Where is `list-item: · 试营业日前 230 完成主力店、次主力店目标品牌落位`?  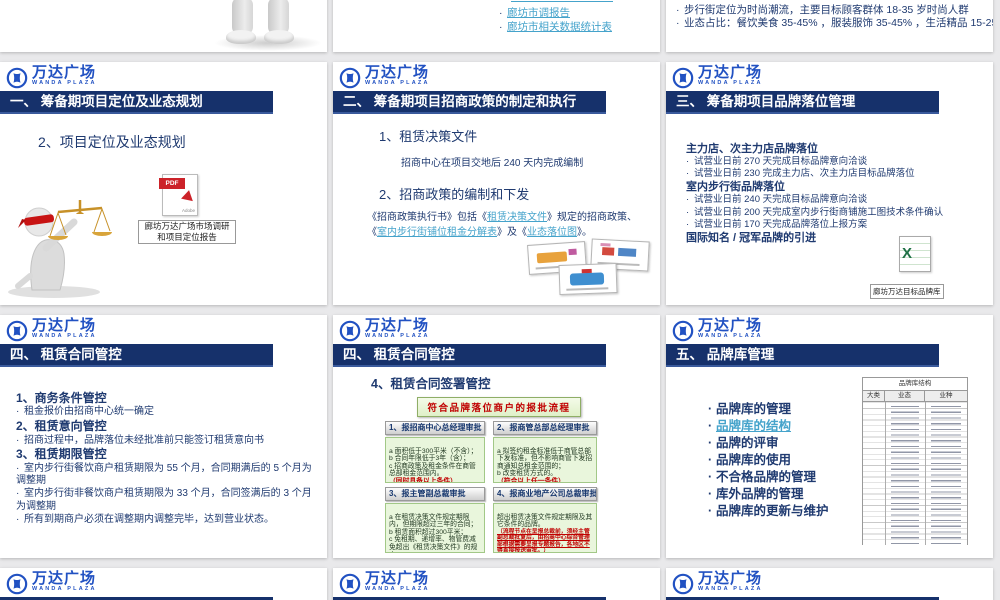
list-item: · 试营业日前 230 完成主力店、次主力店目标品牌落位 is located at coordinates (800, 174).